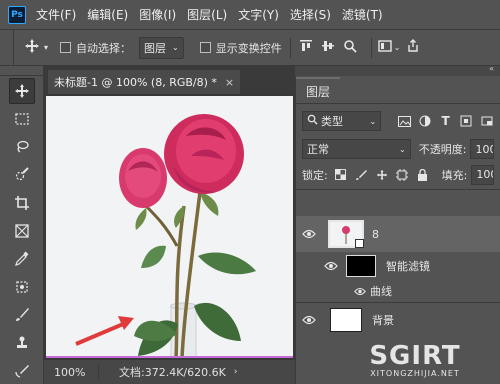 This screenshot has width=500, height=384. Describe the element at coordinates (404, 121) in the screenshot. I see `filter-pixel-icon` at that location.